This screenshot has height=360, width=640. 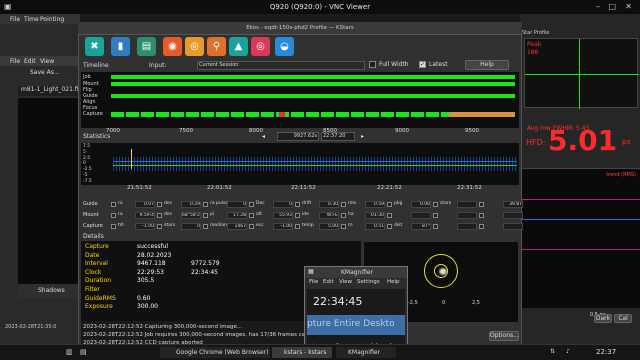 I want to click on fits-menu-edit: Edit, so click(x=30, y=61).